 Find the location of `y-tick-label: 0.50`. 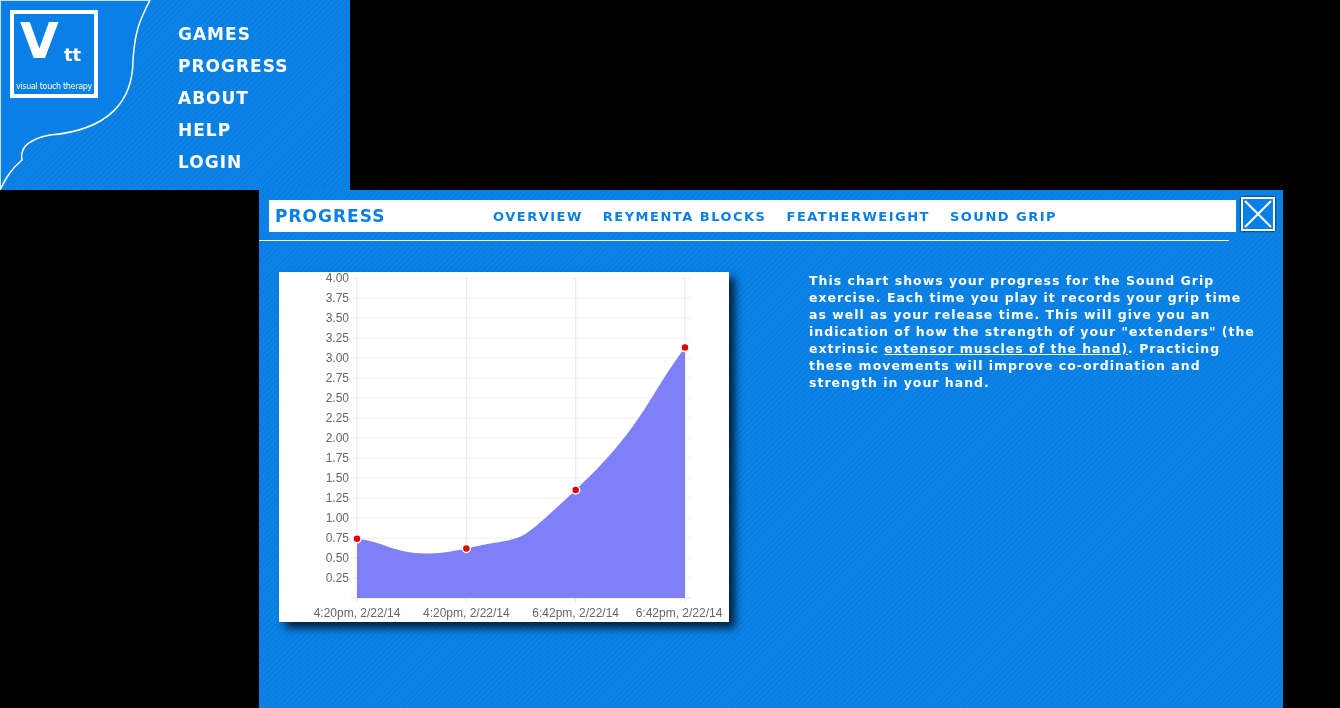

y-tick-label: 0.50 is located at coordinates (337, 558).